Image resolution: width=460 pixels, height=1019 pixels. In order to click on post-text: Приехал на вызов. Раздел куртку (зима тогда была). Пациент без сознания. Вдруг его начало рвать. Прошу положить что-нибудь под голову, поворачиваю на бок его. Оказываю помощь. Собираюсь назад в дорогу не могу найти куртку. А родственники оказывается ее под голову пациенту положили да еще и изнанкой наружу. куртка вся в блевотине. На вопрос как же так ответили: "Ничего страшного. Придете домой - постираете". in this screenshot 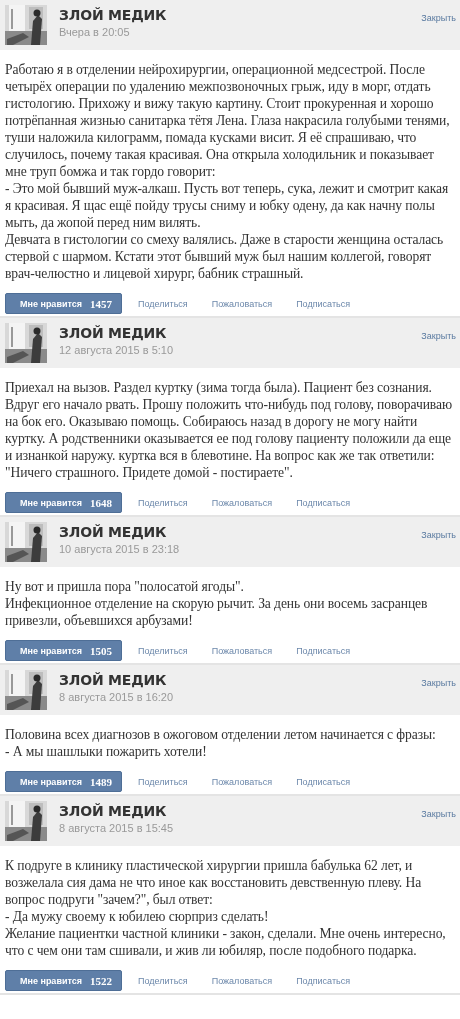, I will do `click(228, 430)`.